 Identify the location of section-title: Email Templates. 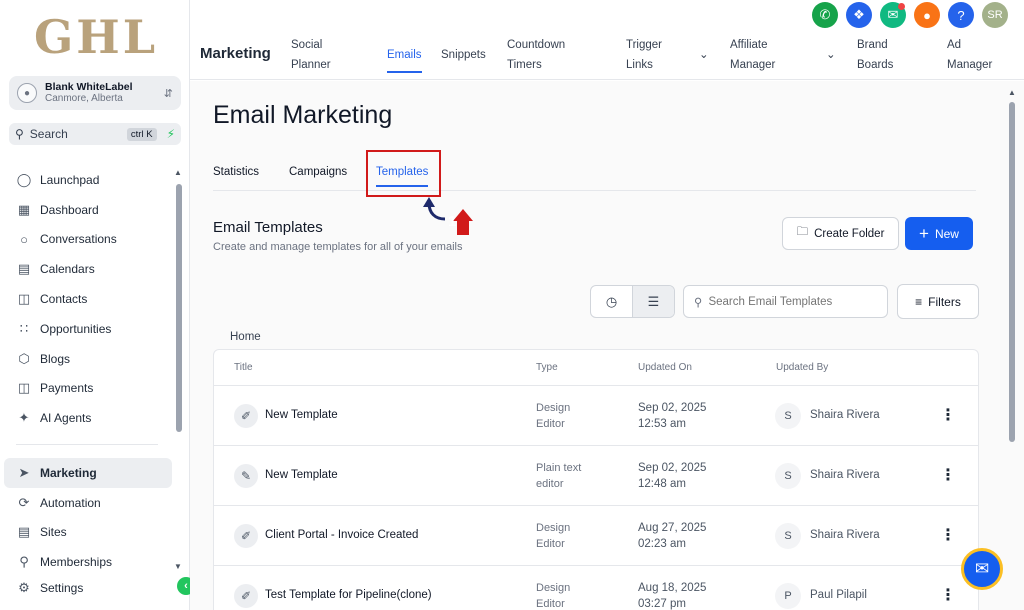
(268, 227).